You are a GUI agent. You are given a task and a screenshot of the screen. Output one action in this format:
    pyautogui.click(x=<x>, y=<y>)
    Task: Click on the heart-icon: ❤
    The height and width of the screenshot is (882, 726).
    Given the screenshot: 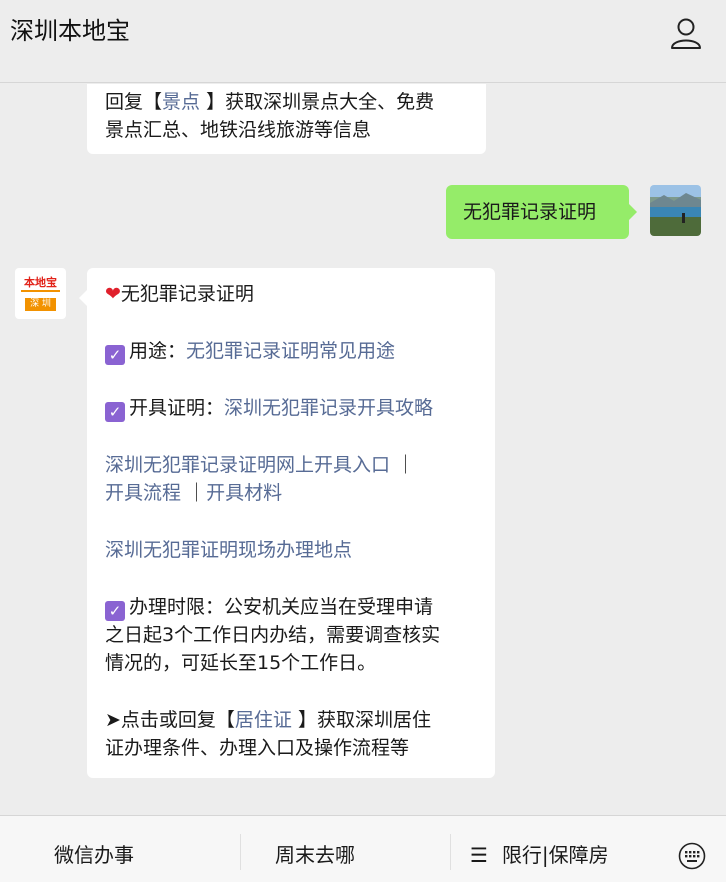 What is the action you would take?
    pyautogui.click(x=113, y=294)
    